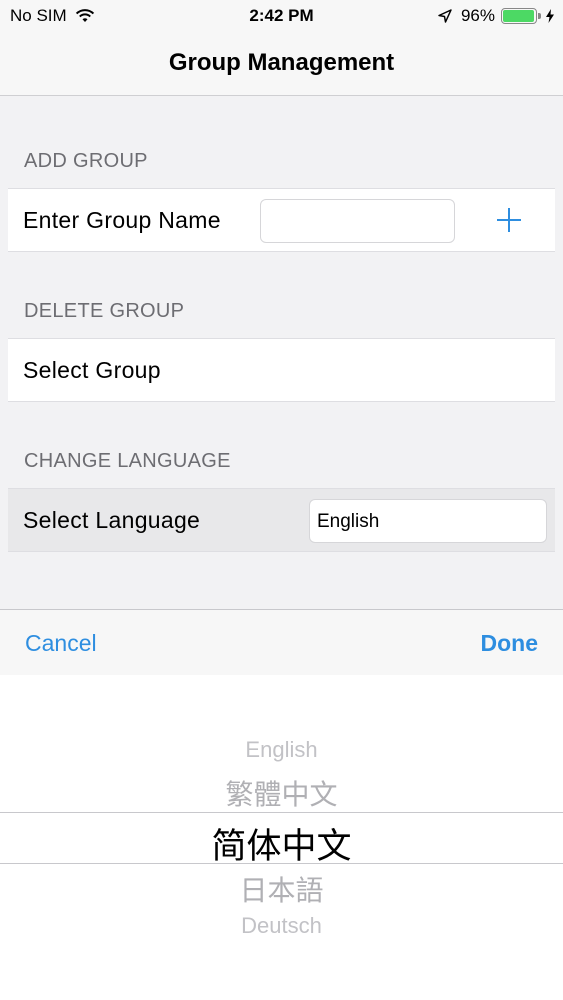 This screenshot has height=1000, width=563. What do you see at coordinates (445, 16) in the screenshot?
I see `location-arrow-icon` at bounding box center [445, 16].